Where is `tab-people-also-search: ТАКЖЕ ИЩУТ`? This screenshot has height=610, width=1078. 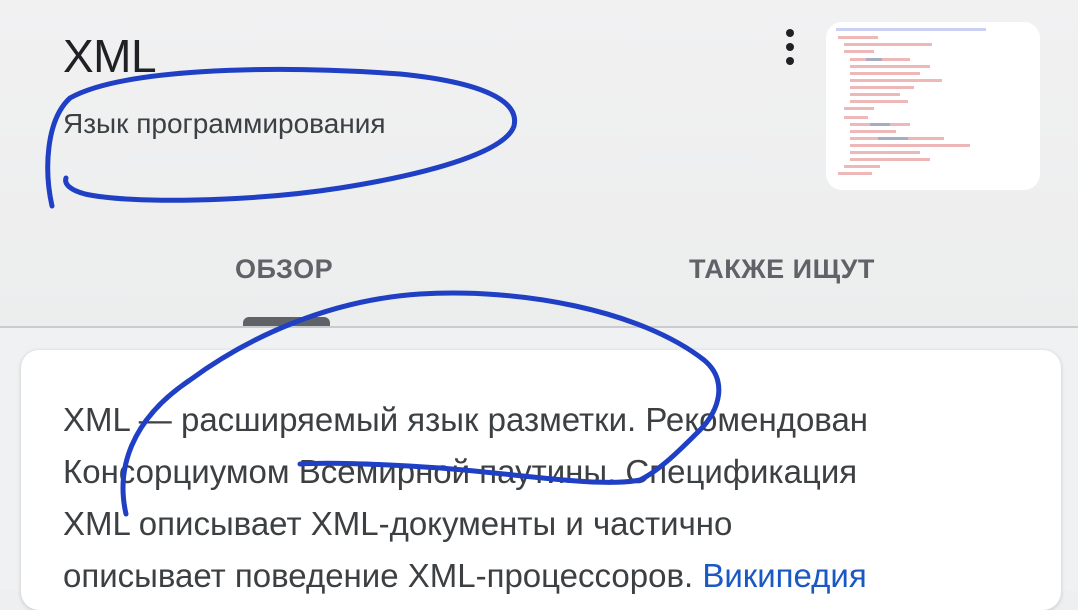
tab-people-also-search: ТАКЖЕ ИЩУТ is located at coordinates (825, 282).